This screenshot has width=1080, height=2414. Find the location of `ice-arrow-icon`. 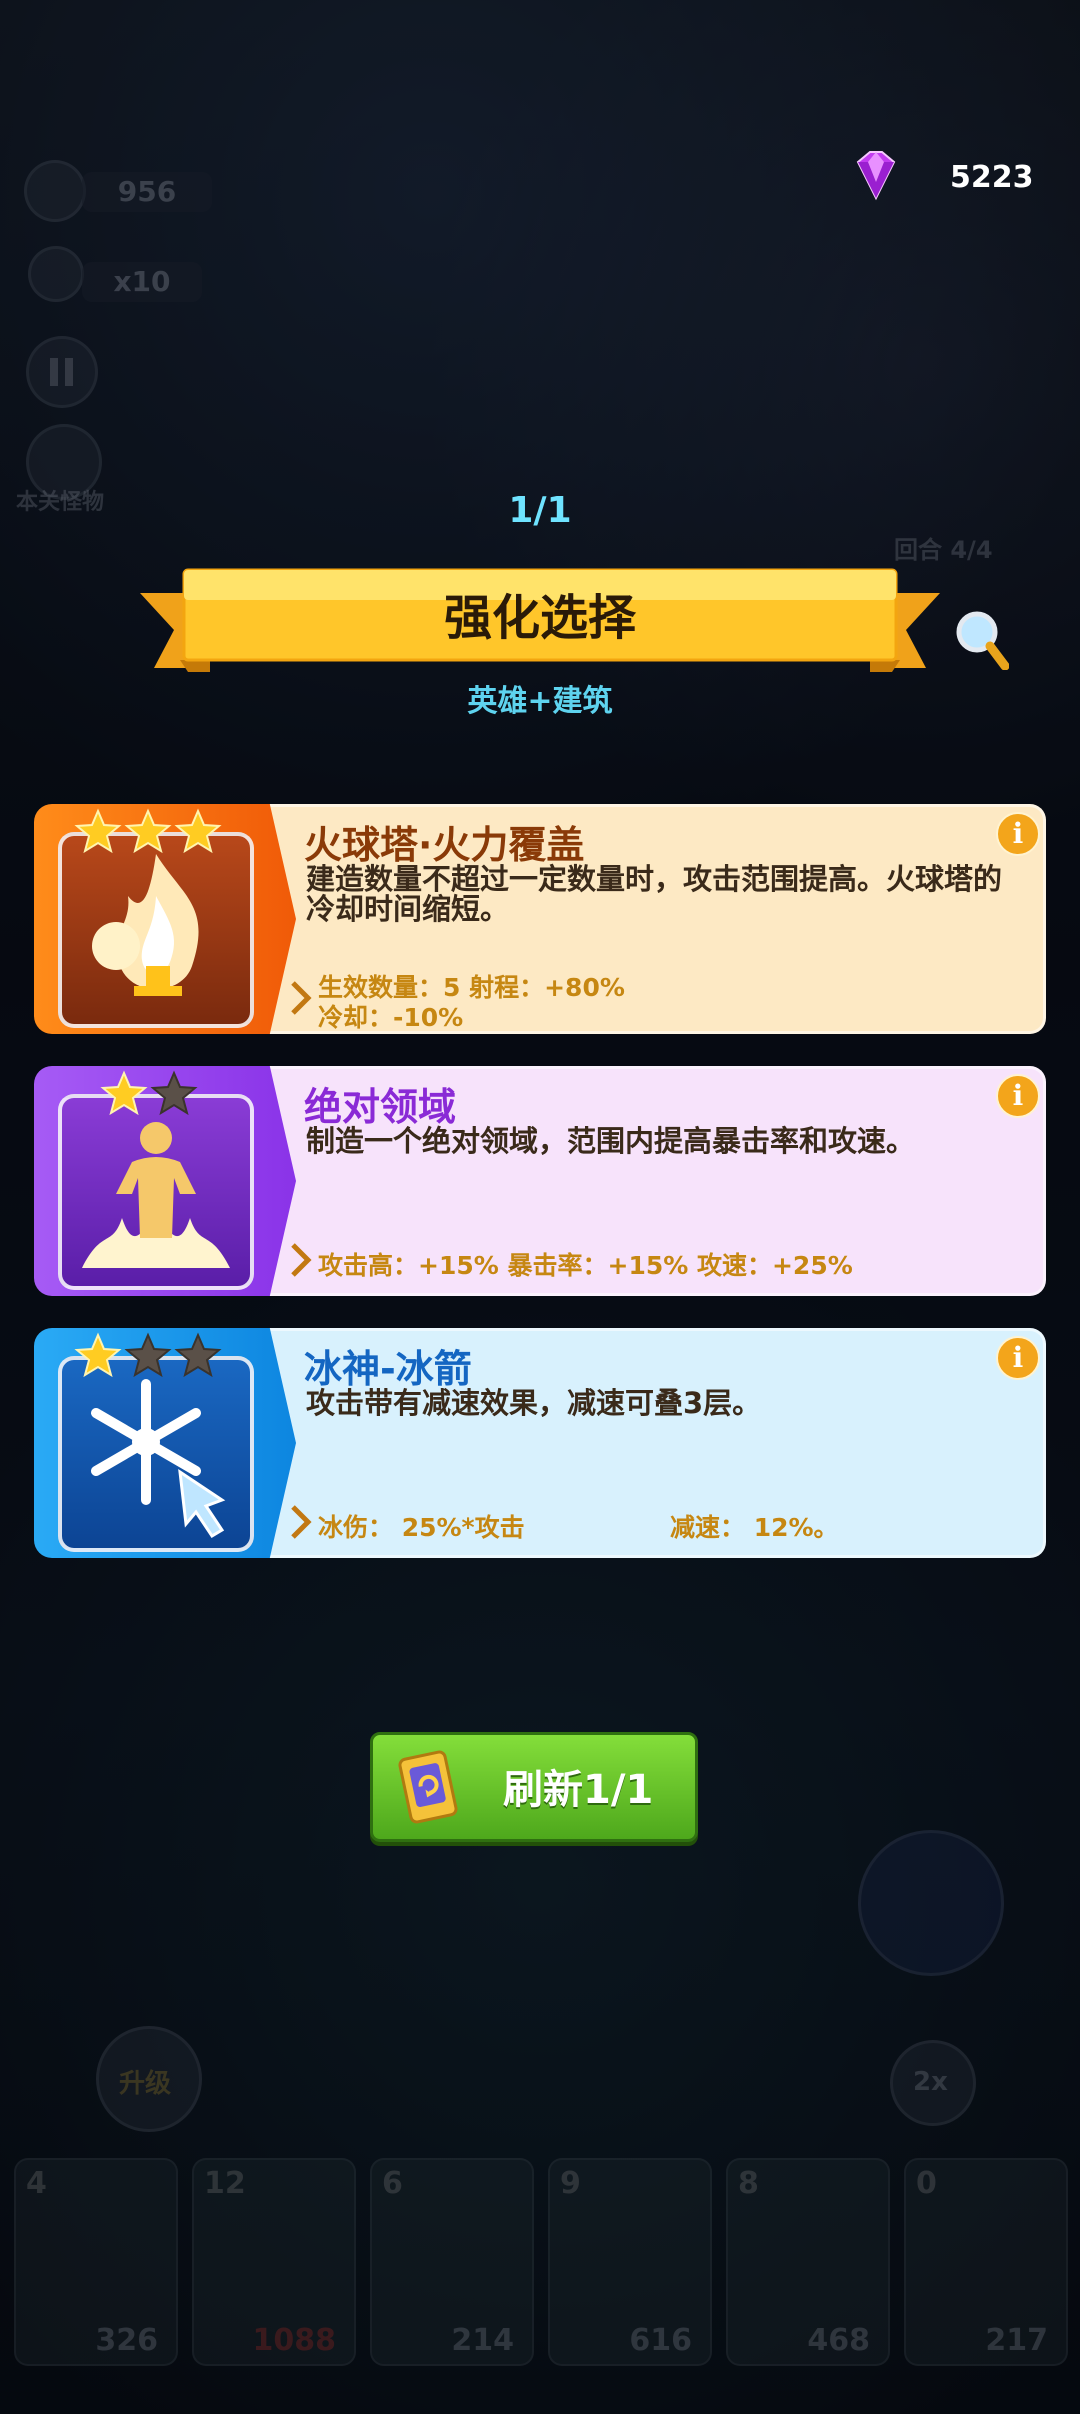

ice-arrow-icon is located at coordinates (156, 1454).